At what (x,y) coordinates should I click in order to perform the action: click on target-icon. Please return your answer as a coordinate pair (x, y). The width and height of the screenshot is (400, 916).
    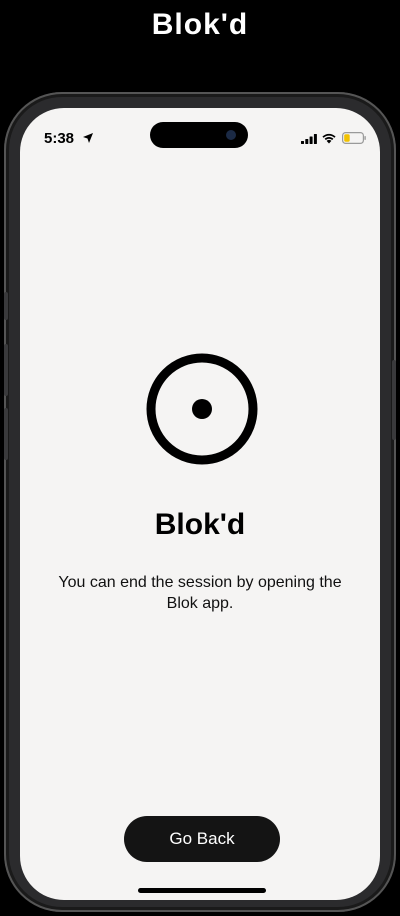
    Looking at the image, I should click on (202, 409).